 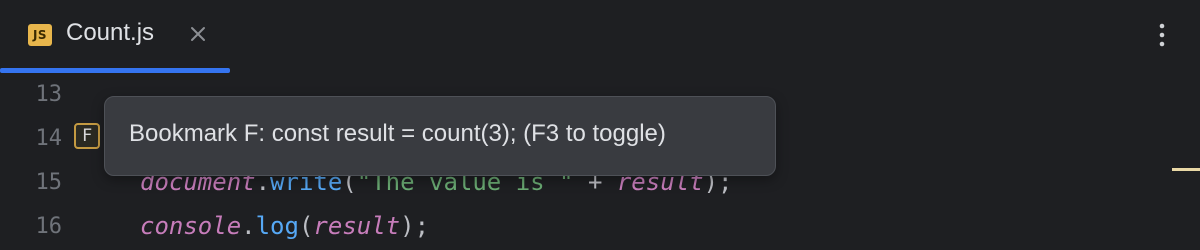 What do you see at coordinates (277, 226) in the screenshot?
I see `code-token: log` at bounding box center [277, 226].